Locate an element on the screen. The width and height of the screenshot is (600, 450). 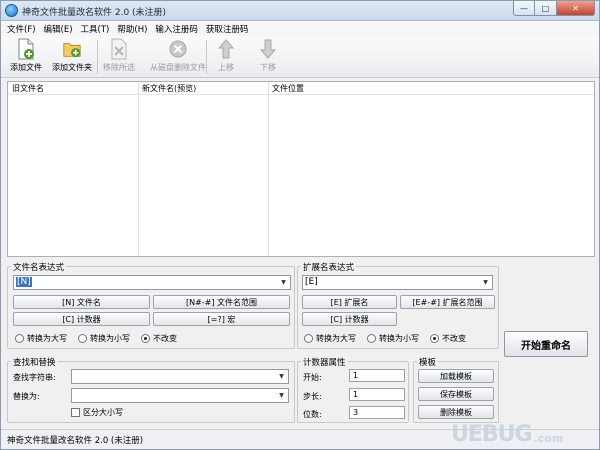
extension-expression-value: [E] is located at coordinates (311, 282).